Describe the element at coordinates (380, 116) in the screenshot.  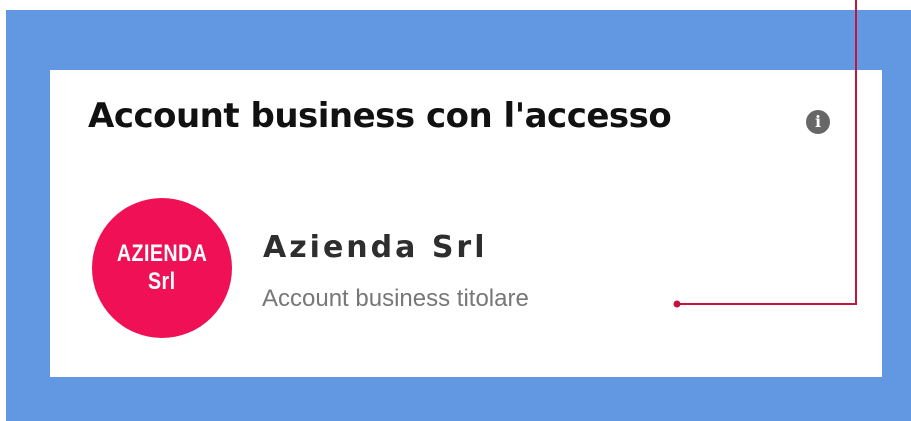
I see `section-title: Account business con l'accesso` at that location.